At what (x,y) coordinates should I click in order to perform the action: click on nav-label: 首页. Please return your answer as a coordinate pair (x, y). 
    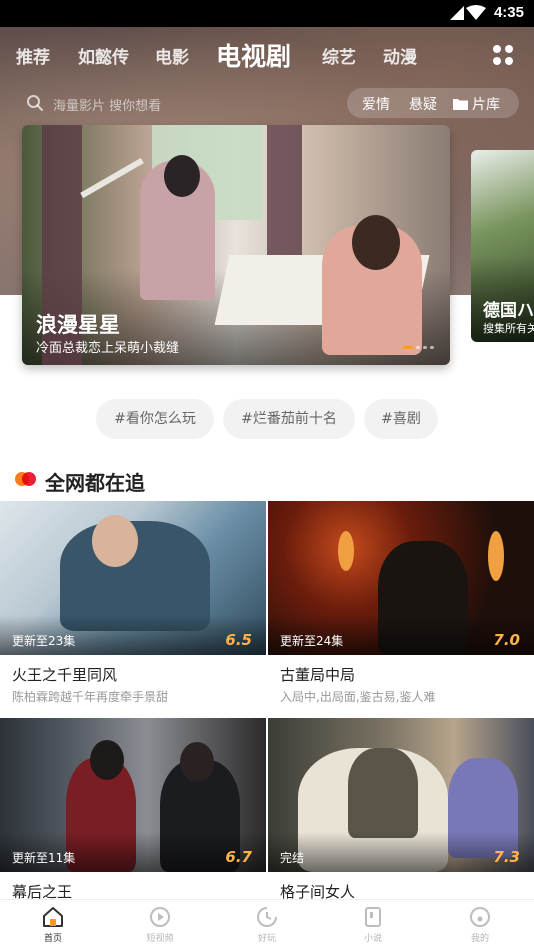
    Looking at the image, I should click on (52, 939).